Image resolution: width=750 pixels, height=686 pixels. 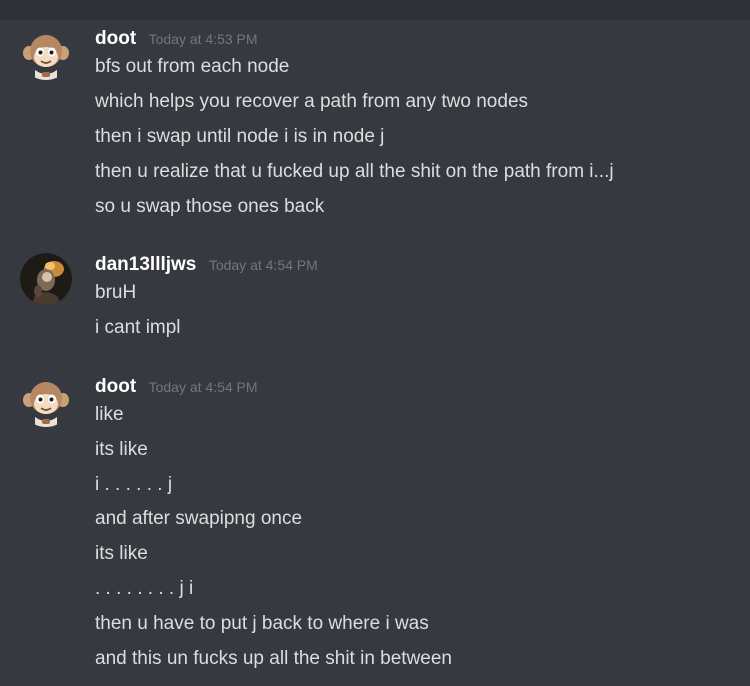 I want to click on message-header: doot Today at 4:54 PM, so click(x=176, y=388).